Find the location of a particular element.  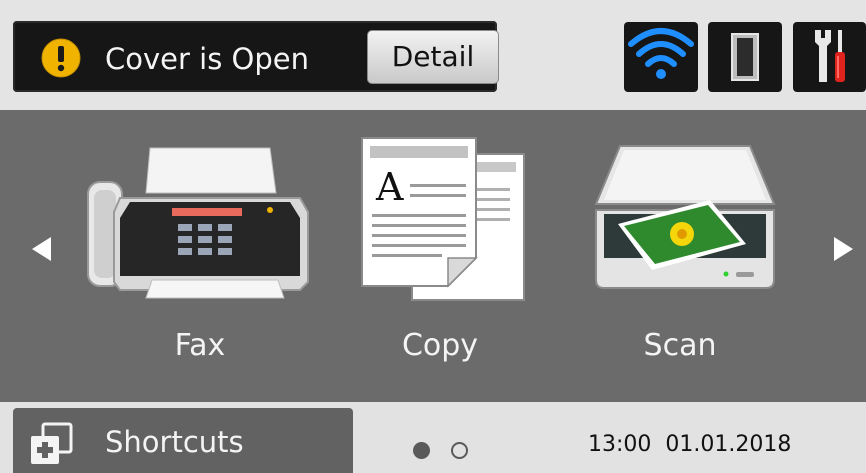

shortcuts-label: Shortcuts is located at coordinates (174, 442).